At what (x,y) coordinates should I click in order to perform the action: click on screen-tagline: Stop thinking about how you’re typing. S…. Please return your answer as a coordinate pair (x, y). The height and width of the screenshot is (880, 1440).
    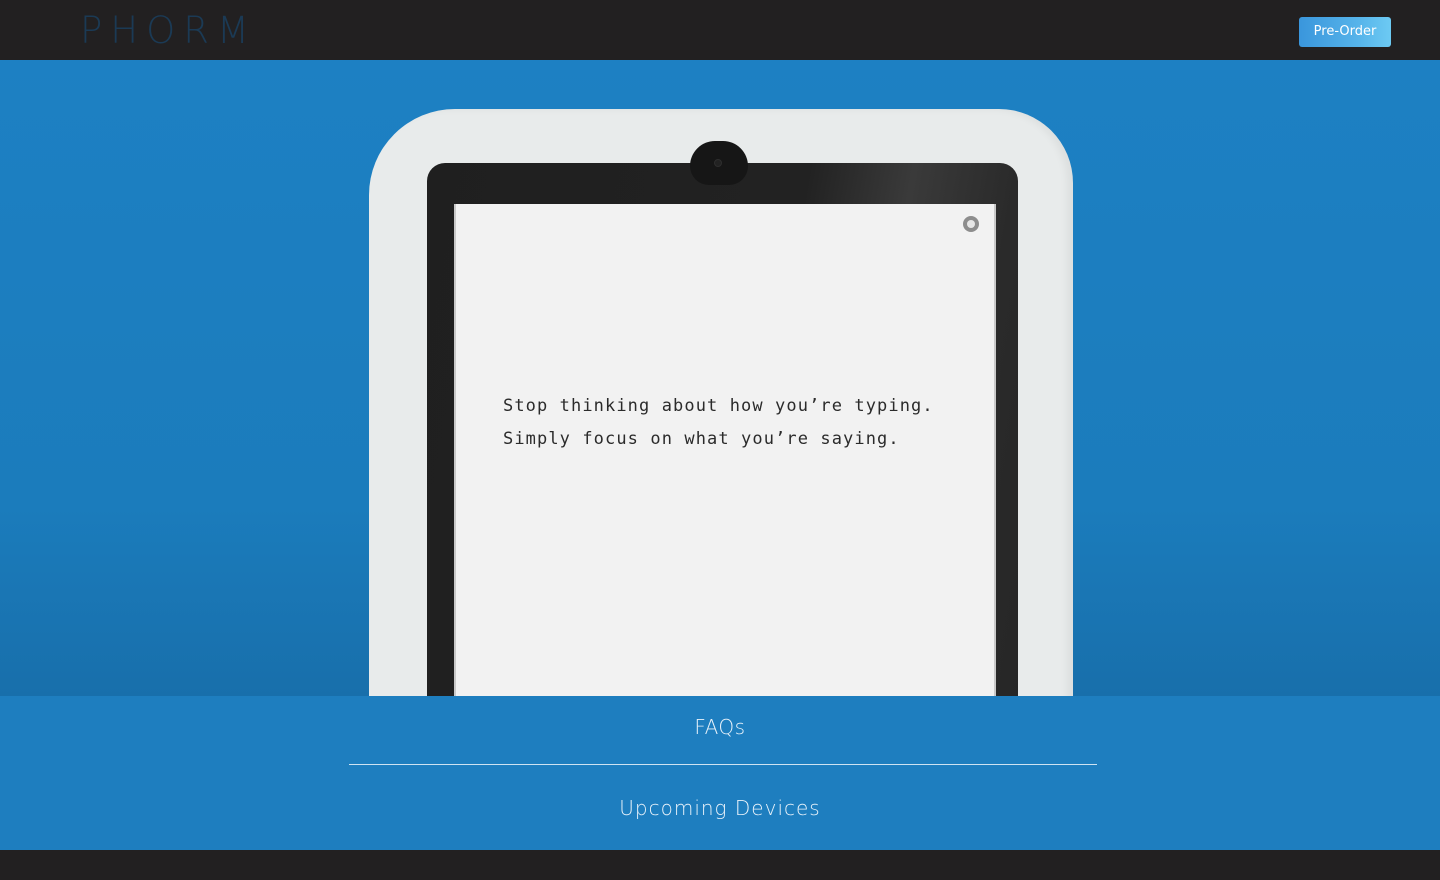
    Looking at the image, I should click on (743, 423).